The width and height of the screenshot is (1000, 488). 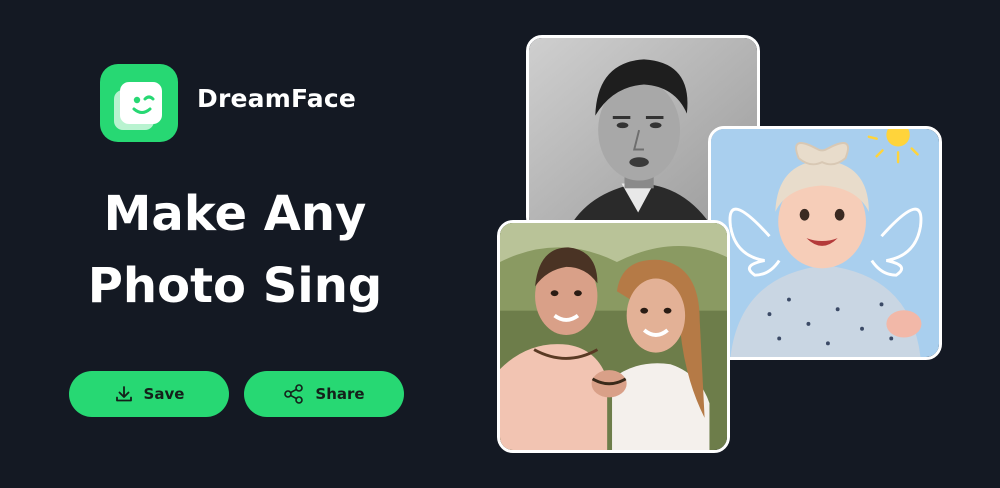 I want to click on baby-photo, so click(x=825, y=243).